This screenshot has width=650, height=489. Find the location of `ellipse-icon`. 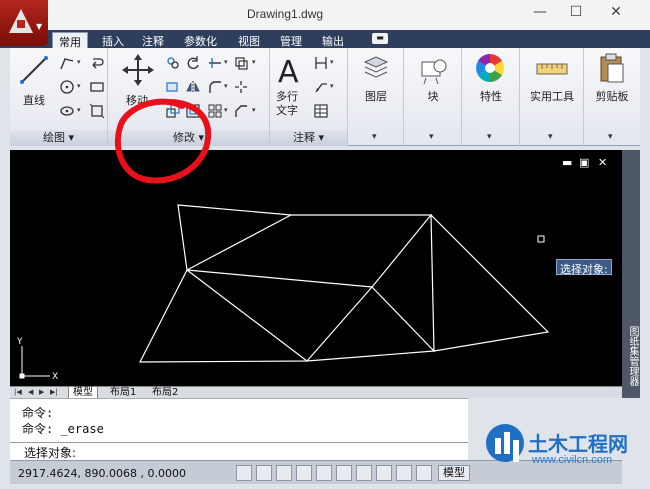

ellipse-icon is located at coordinates (67, 110).